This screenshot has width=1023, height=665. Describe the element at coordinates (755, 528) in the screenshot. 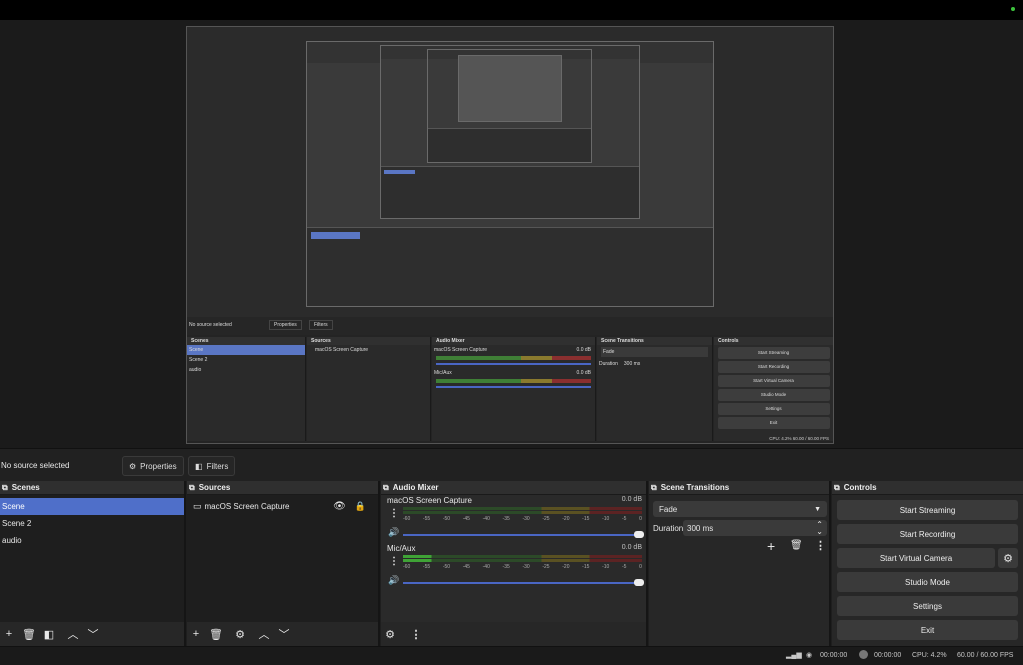

I see `duration-spinbox: 300 ms ⌃ ⌄` at that location.